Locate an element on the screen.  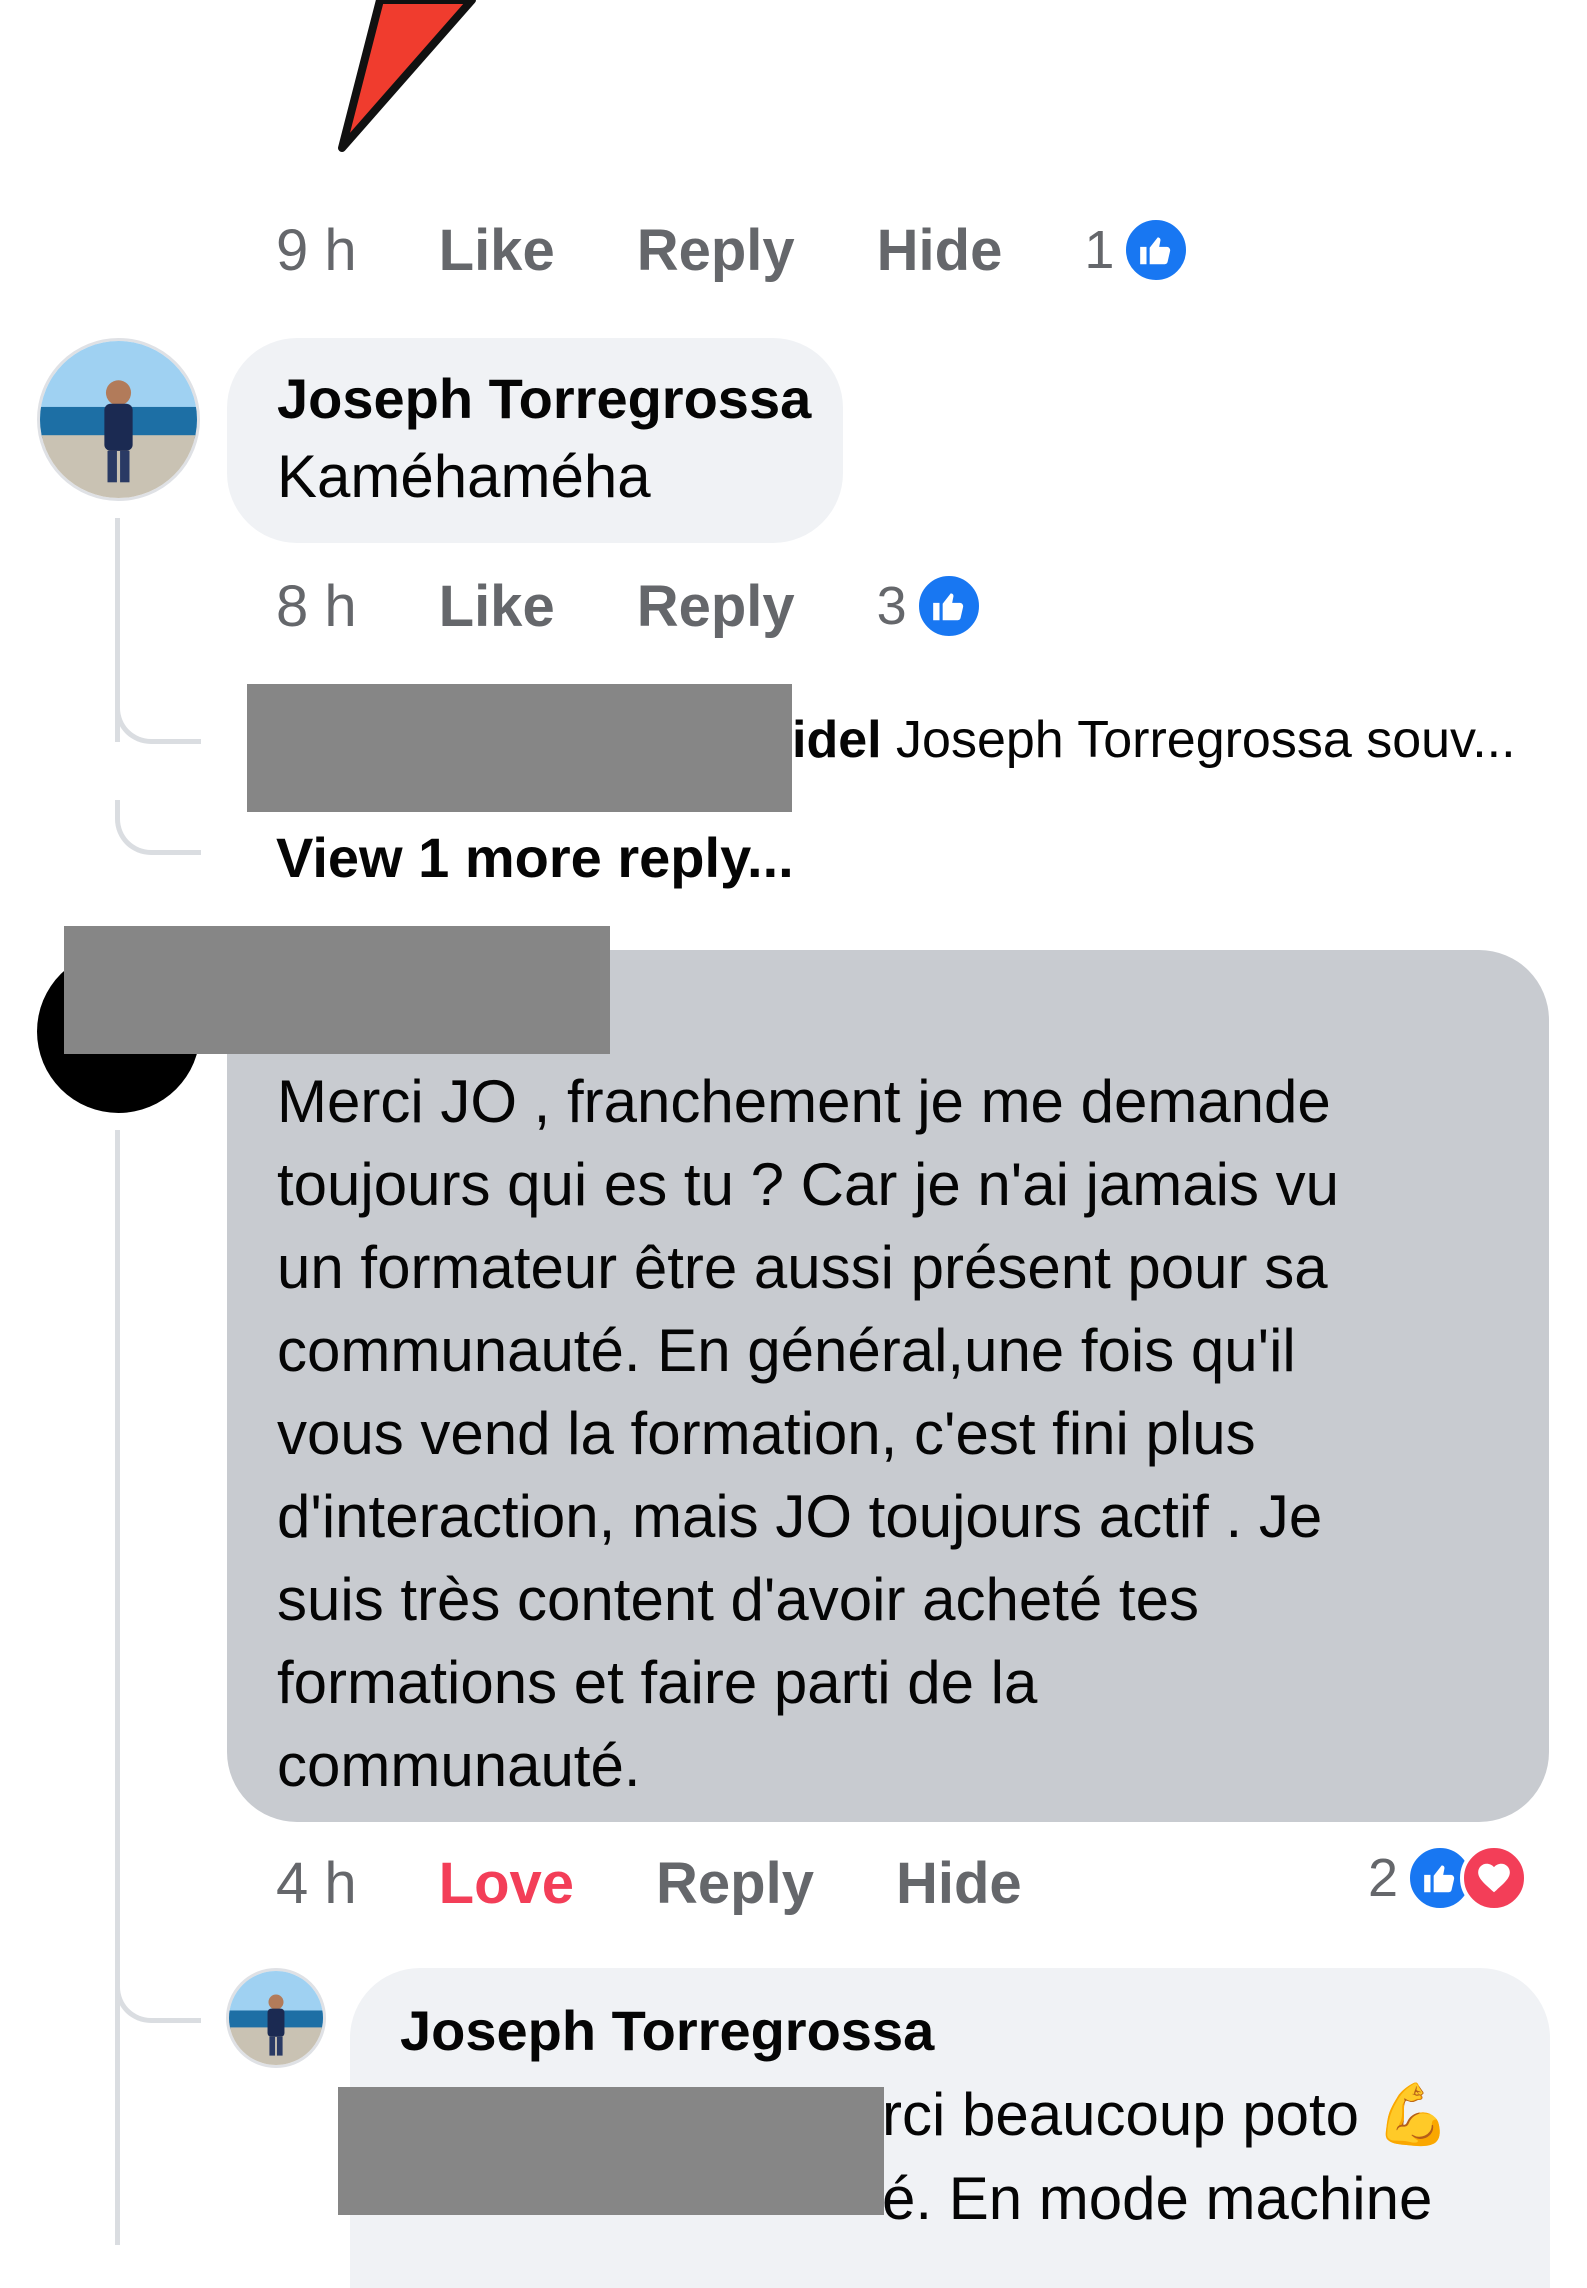
comment-time: 4 h is located at coordinates (316, 1883).